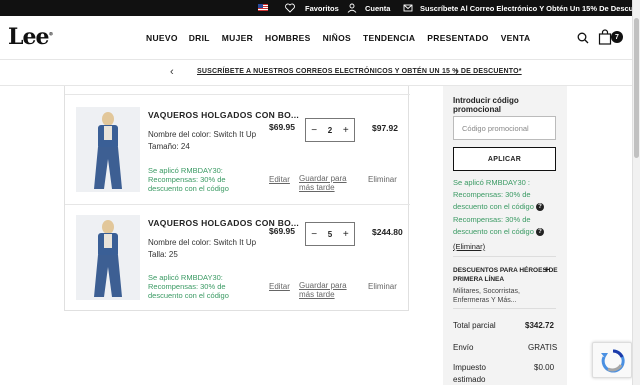 The height and width of the screenshot is (386, 640). I want to click on recaptcha-icon, so click(613, 361).